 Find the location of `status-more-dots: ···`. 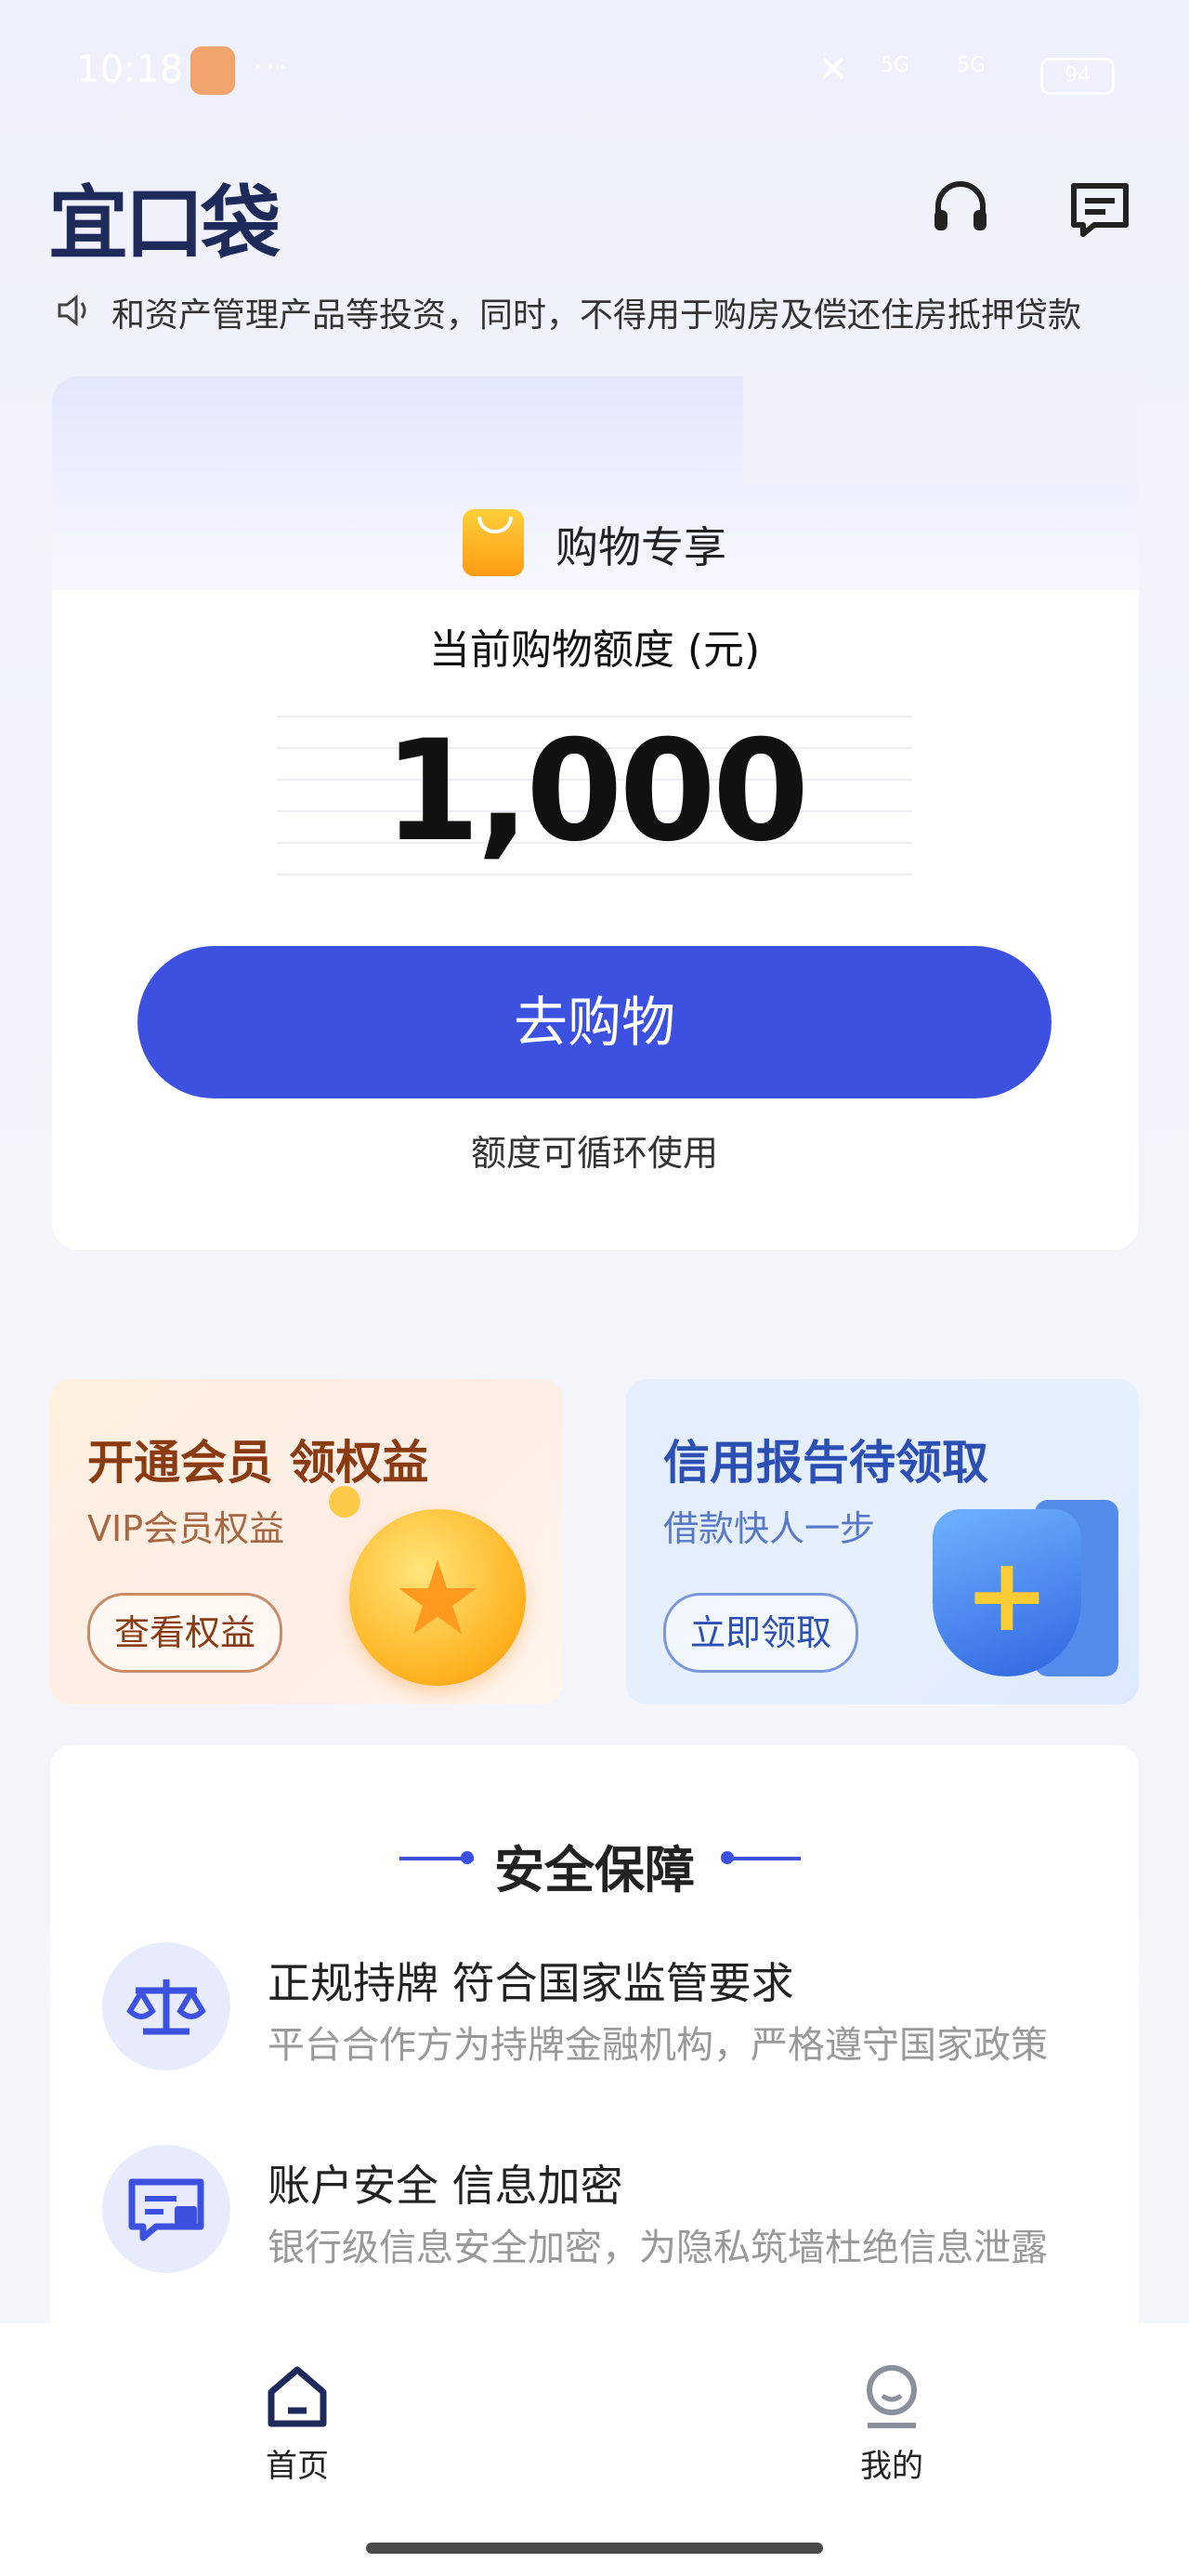

status-more-dots: ··· is located at coordinates (272, 67).